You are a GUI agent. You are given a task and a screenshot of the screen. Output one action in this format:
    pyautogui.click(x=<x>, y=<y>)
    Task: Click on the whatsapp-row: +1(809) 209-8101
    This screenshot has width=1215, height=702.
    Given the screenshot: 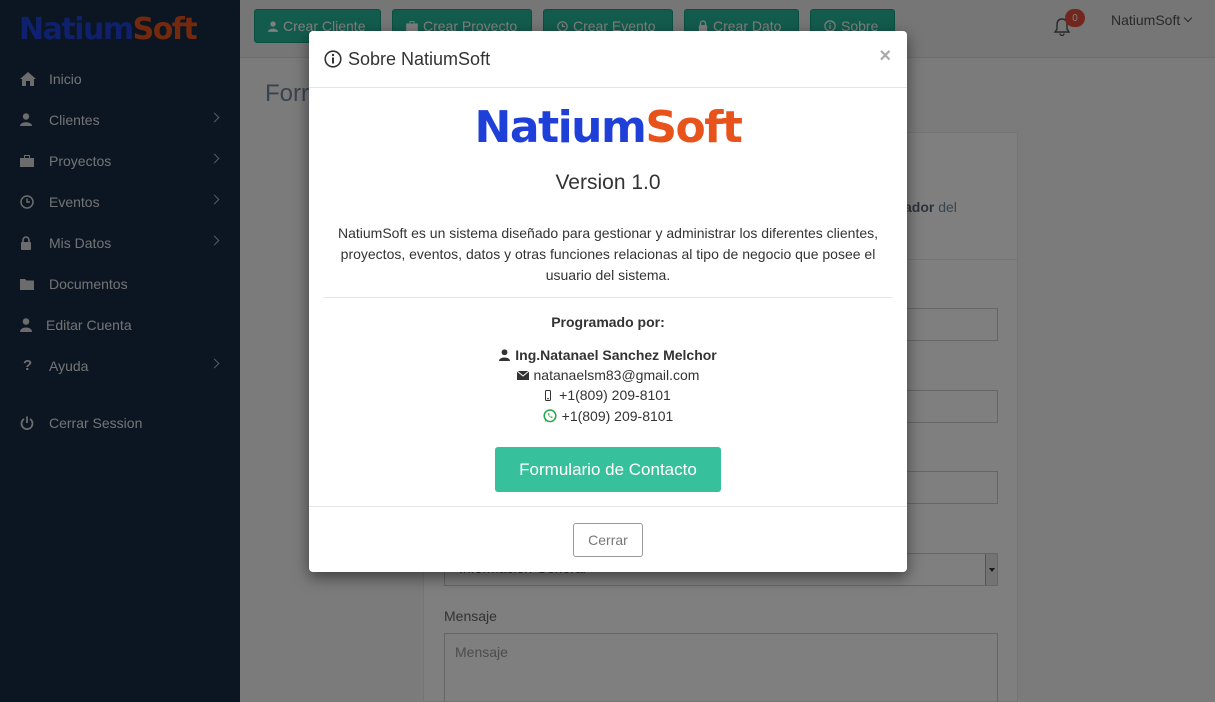 What is the action you would take?
    pyautogui.click(x=608, y=416)
    